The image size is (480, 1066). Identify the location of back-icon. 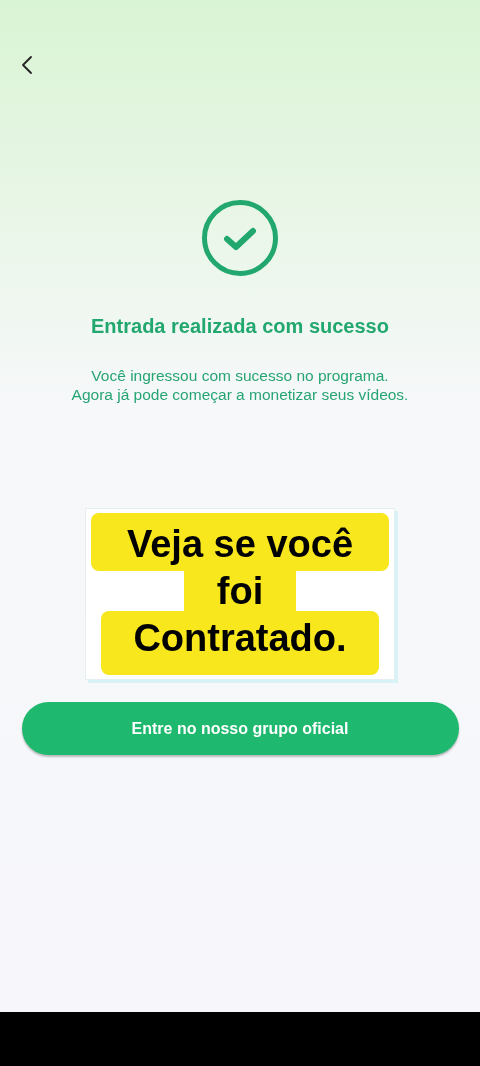
(27, 65).